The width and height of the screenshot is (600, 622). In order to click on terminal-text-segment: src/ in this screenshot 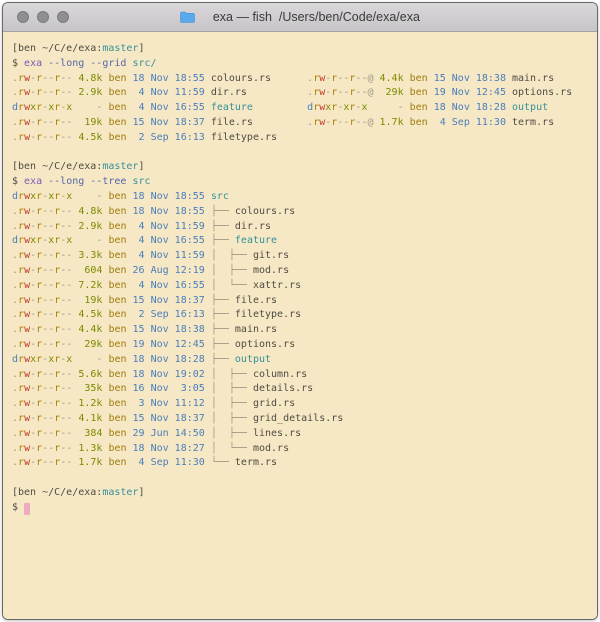, I will do `click(144, 63)`.